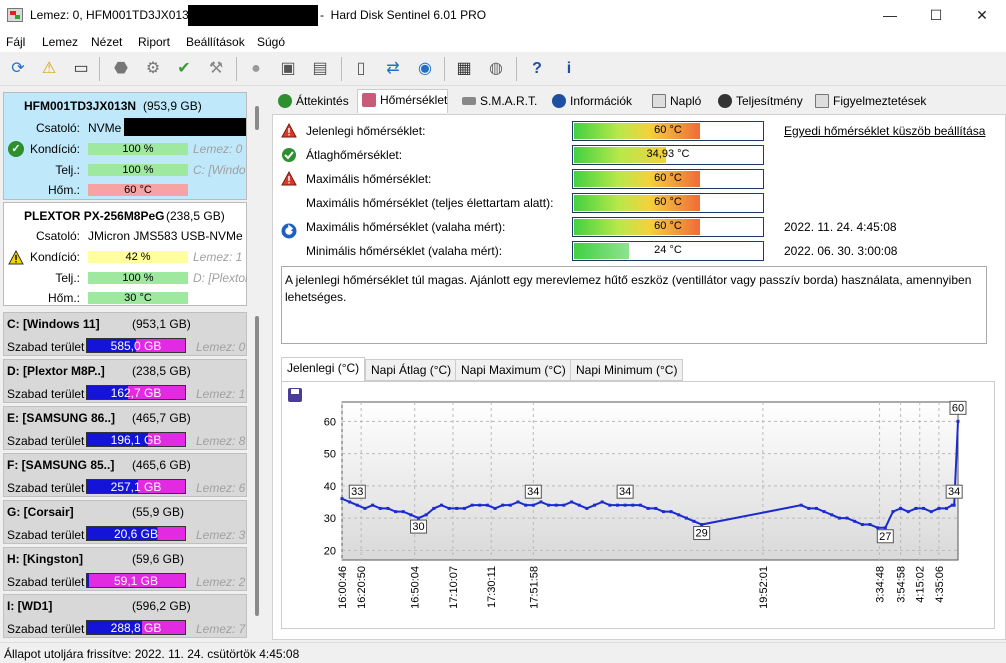 The width and height of the screenshot is (1006, 663). Describe the element at coordinates (880, 101) in the screenshot. I see `tab-label: Figyelmeztetések` at that location.